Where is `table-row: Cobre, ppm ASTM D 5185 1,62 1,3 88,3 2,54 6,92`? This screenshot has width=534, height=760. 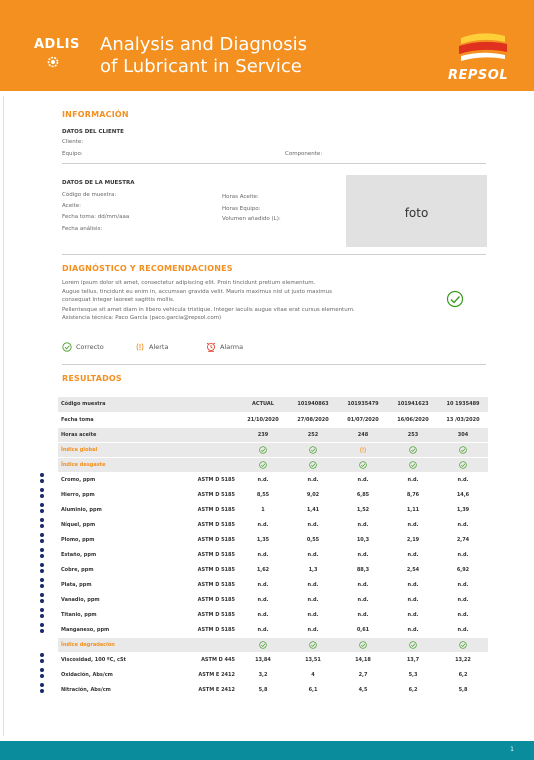
table-row: Cobre, ppm ASTM D 5185 1,62 1,3 88,3 2,54 6,92 is located at coordinates (273, 570).